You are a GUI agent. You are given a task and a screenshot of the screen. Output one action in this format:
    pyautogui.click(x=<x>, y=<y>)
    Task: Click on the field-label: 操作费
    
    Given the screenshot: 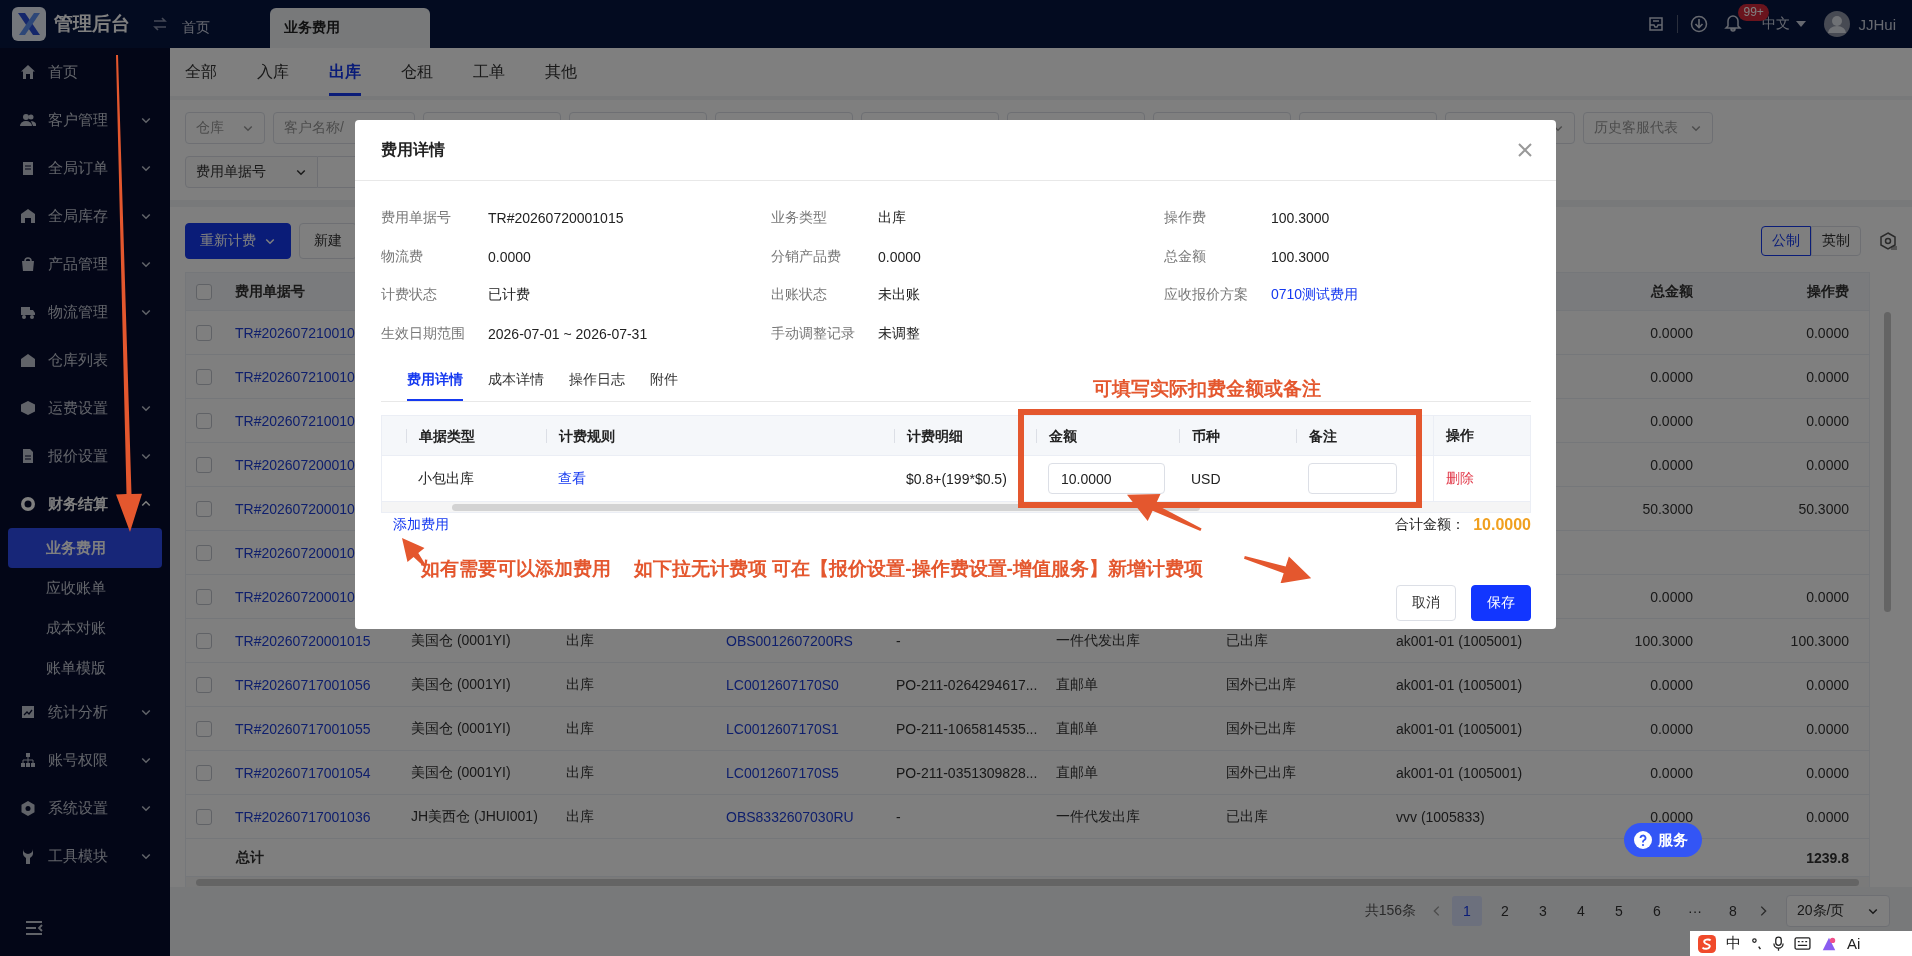 What is the action you would take?
    pyautogui.click(x=1185, y=218)
    